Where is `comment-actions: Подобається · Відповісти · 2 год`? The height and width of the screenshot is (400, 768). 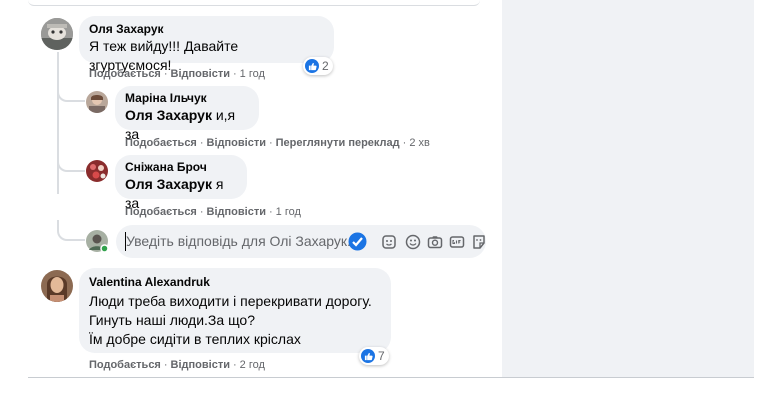 comment-actions: Подобається · Відповісти · 2 год is located at coordinates (177, 365).